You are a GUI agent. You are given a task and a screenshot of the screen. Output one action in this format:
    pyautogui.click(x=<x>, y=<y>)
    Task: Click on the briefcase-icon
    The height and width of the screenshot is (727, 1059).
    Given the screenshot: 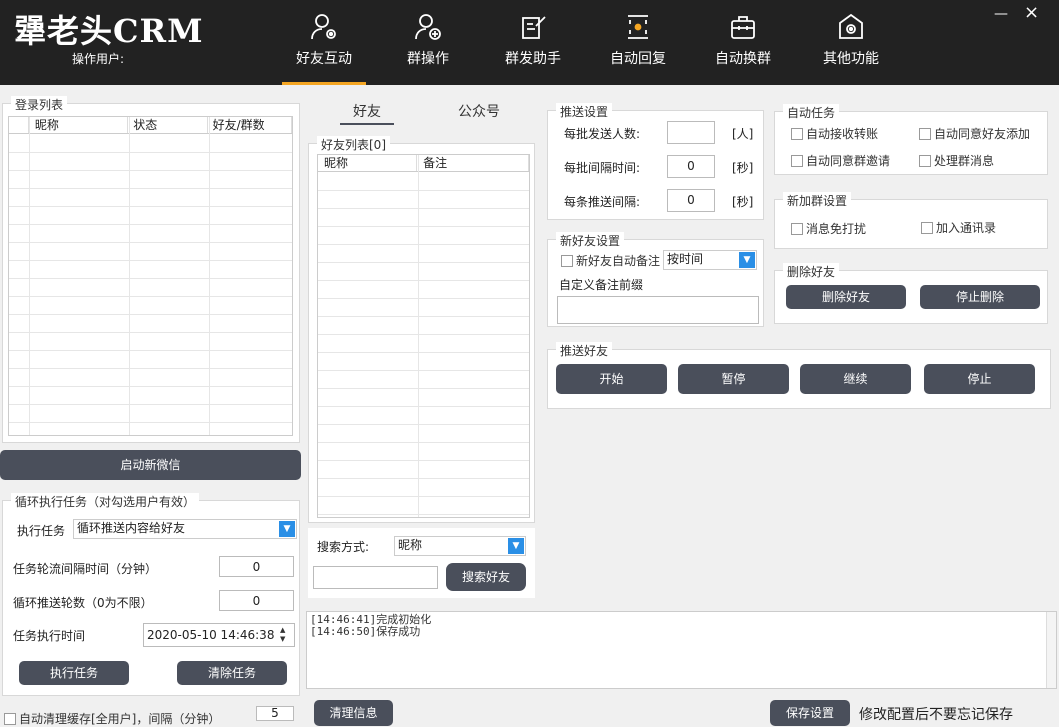 What is the action you would take?
    pyautogui.click(x=743, y=27)
    